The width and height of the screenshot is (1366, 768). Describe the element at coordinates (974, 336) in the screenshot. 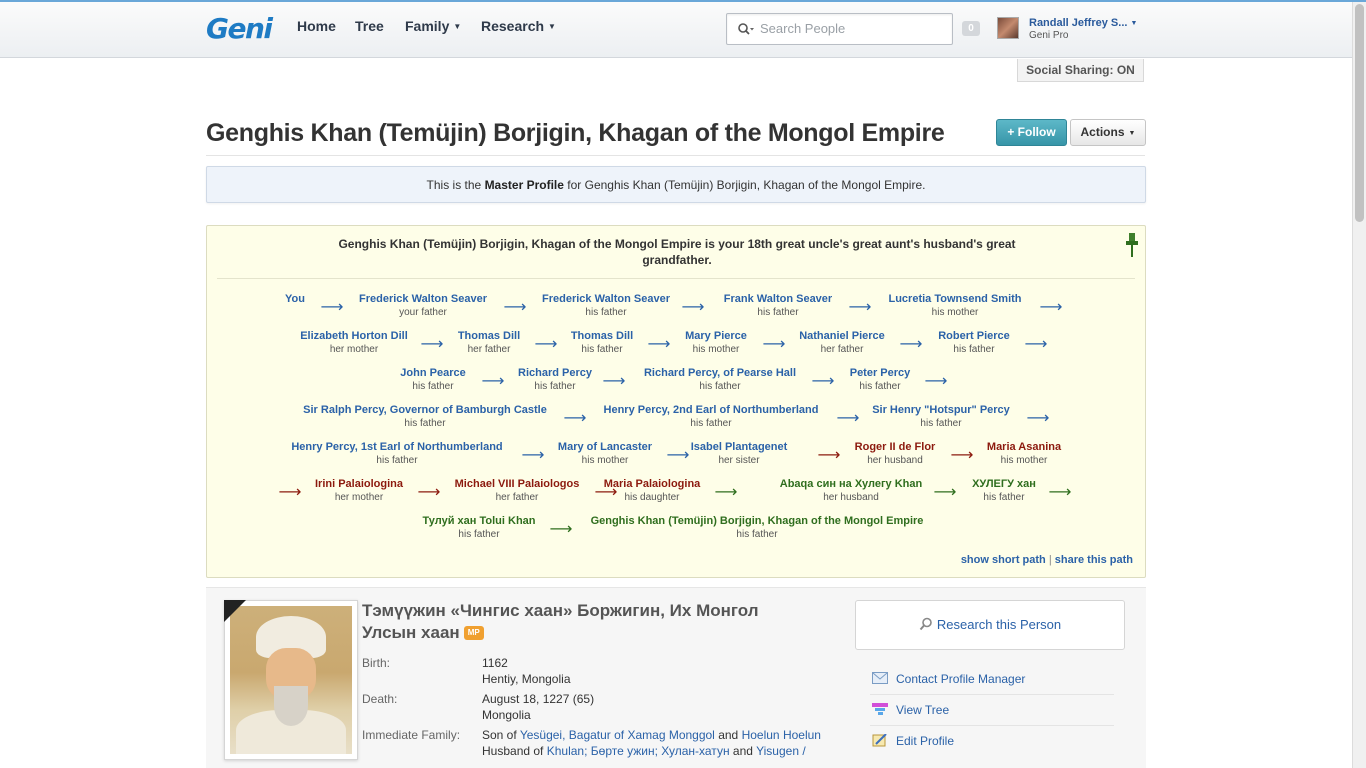

I see `path-person-name: Robert Pierce` at that location.